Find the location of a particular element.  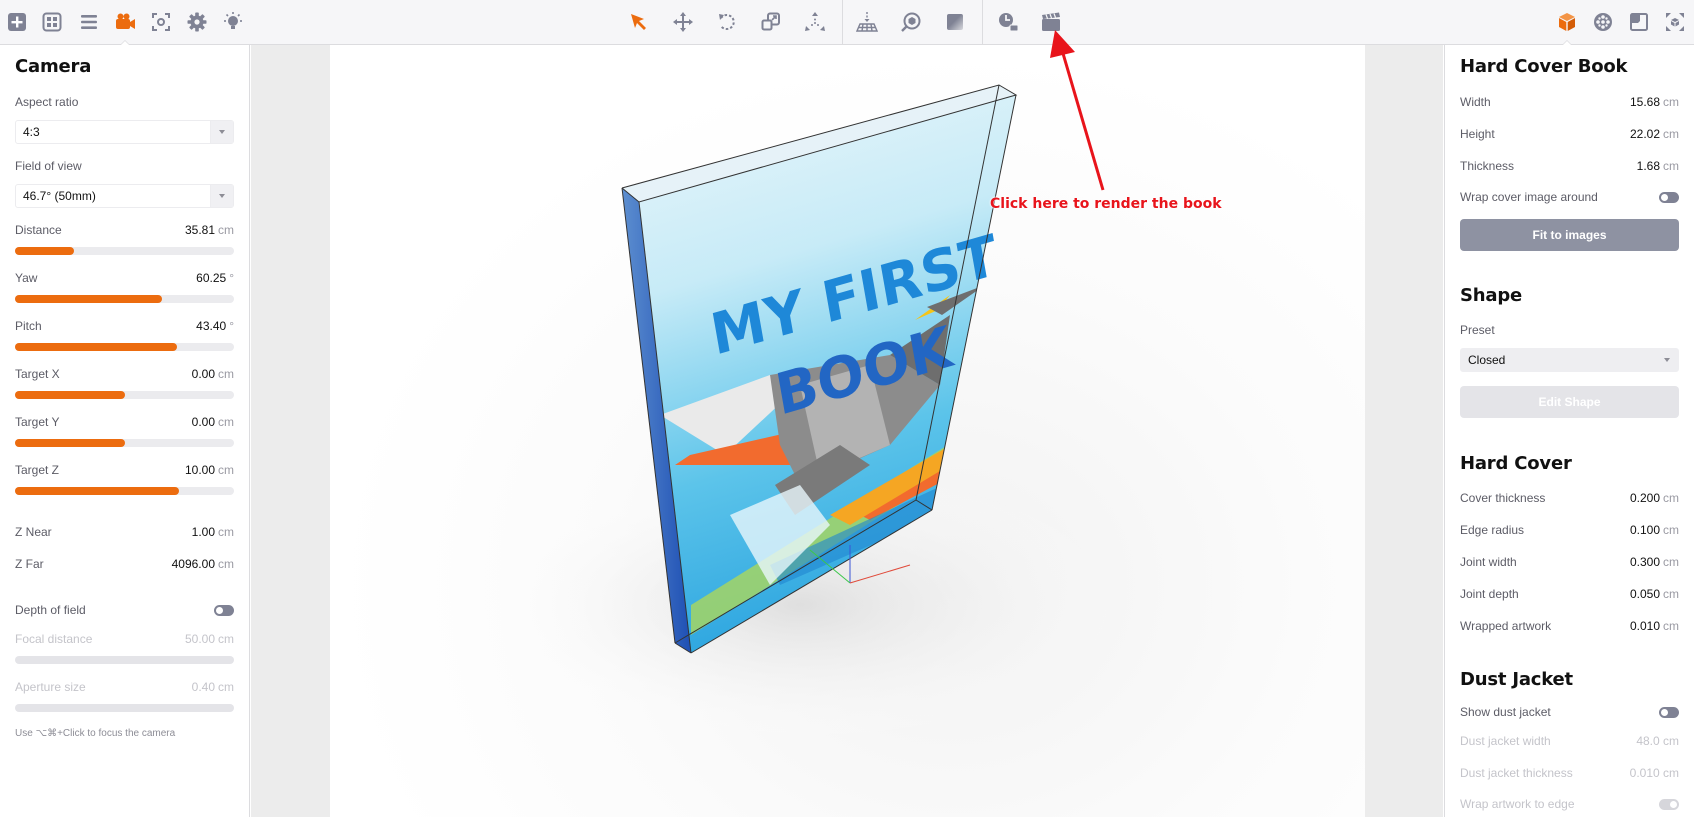

settings-button is located at coordinates (197, 22).